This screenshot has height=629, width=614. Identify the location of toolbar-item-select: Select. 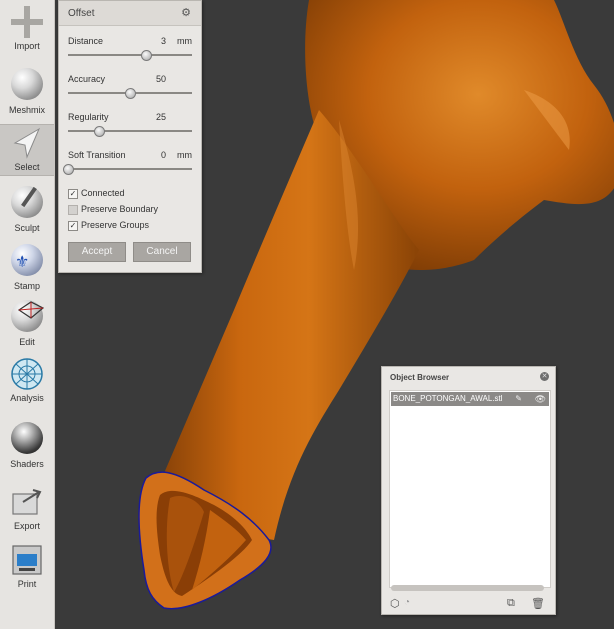
(27, 150).